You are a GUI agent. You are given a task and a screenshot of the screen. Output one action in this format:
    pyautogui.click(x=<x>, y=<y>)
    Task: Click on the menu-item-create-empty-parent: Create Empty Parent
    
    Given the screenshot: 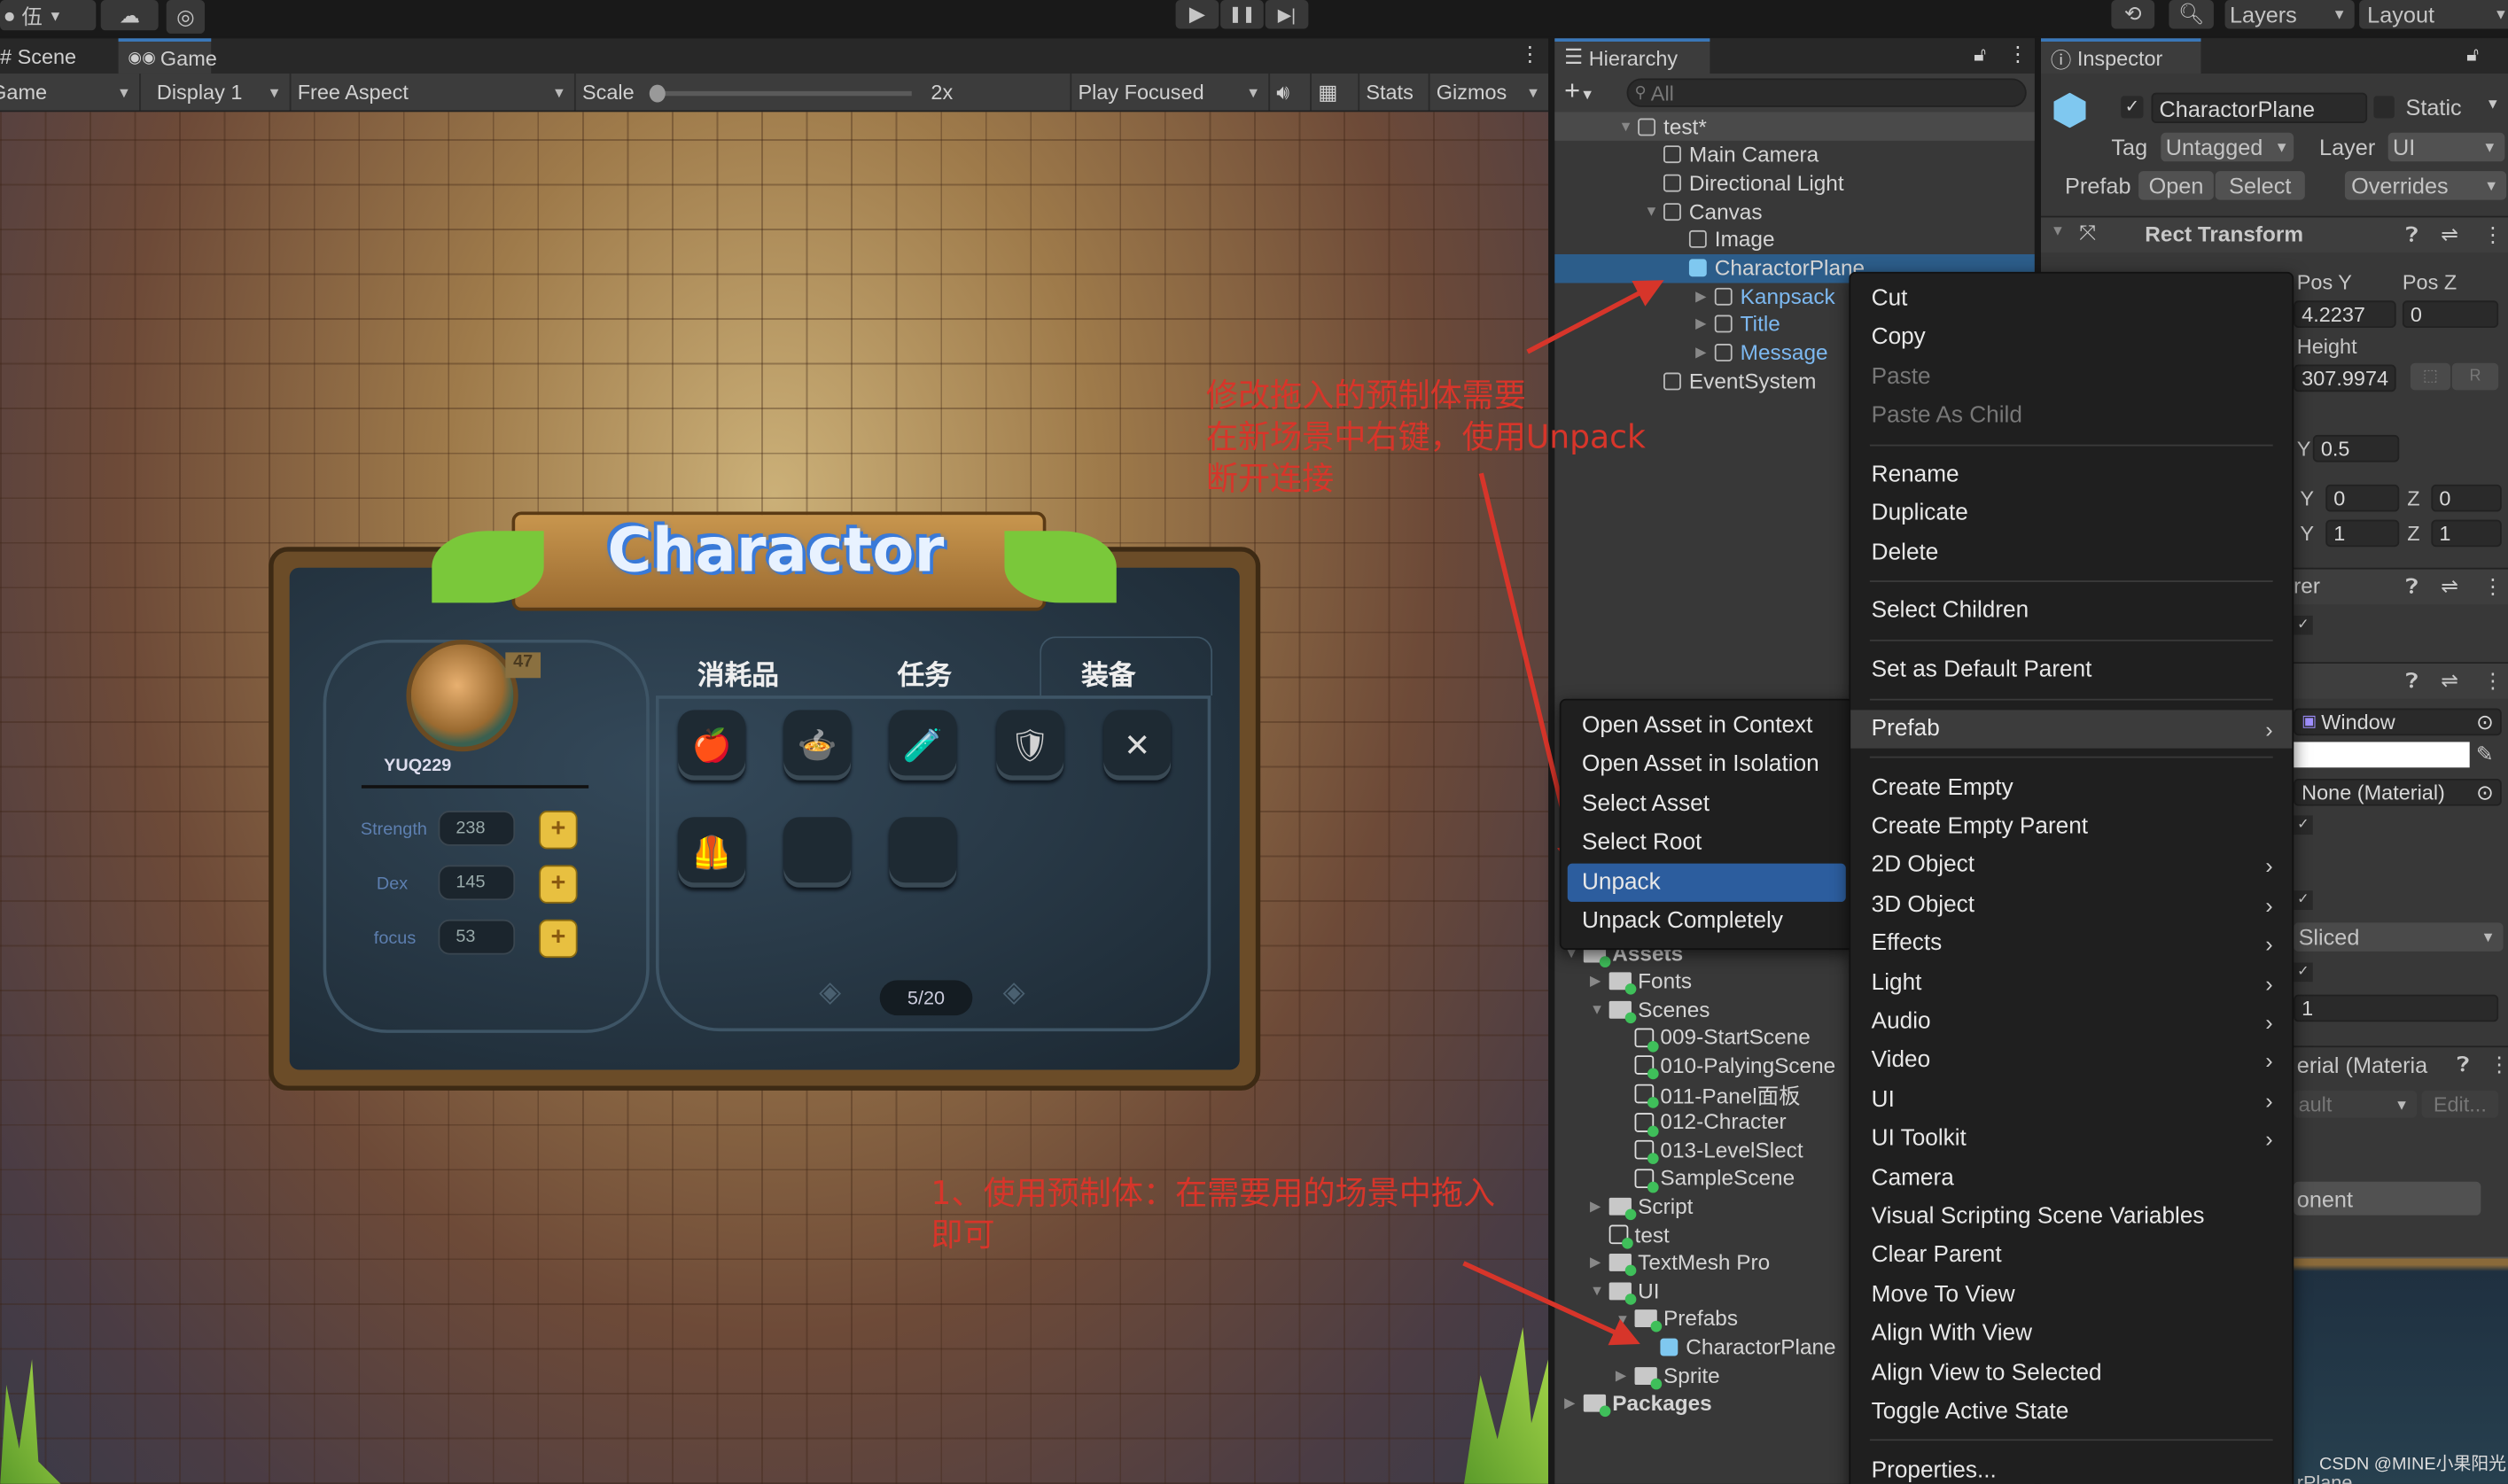 What is the action you would take?
    pyautogui.click(x=2071, y=826)
    